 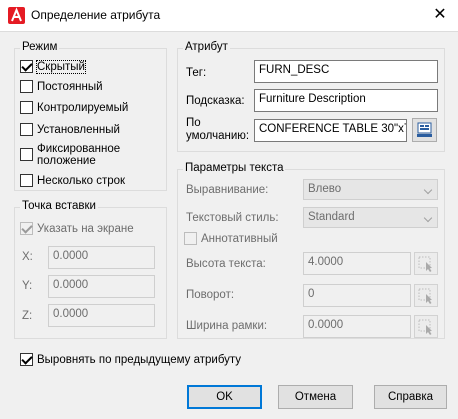 I want to click on x-input: 0.0000, so click(x=101, y=257).